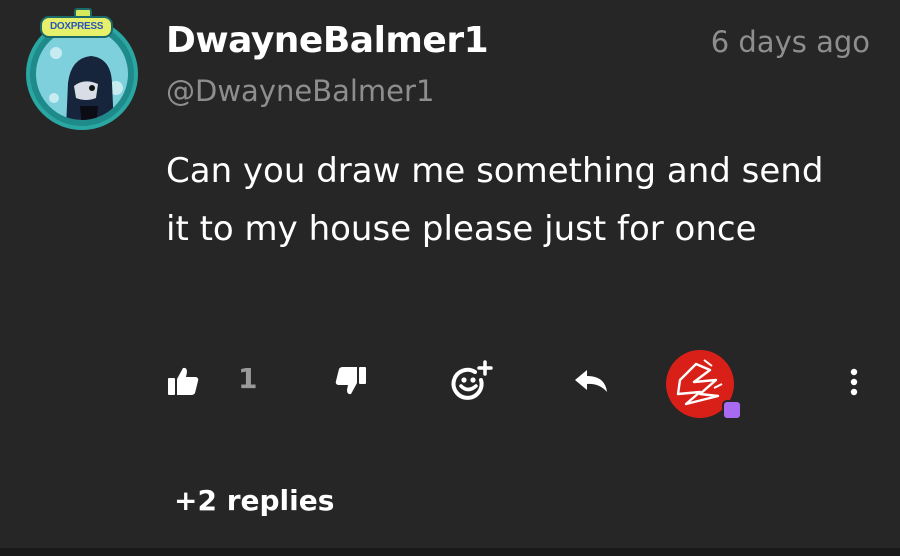 This screenshot has height=556, width=900. I want to click on like-button, so click(183, 381).